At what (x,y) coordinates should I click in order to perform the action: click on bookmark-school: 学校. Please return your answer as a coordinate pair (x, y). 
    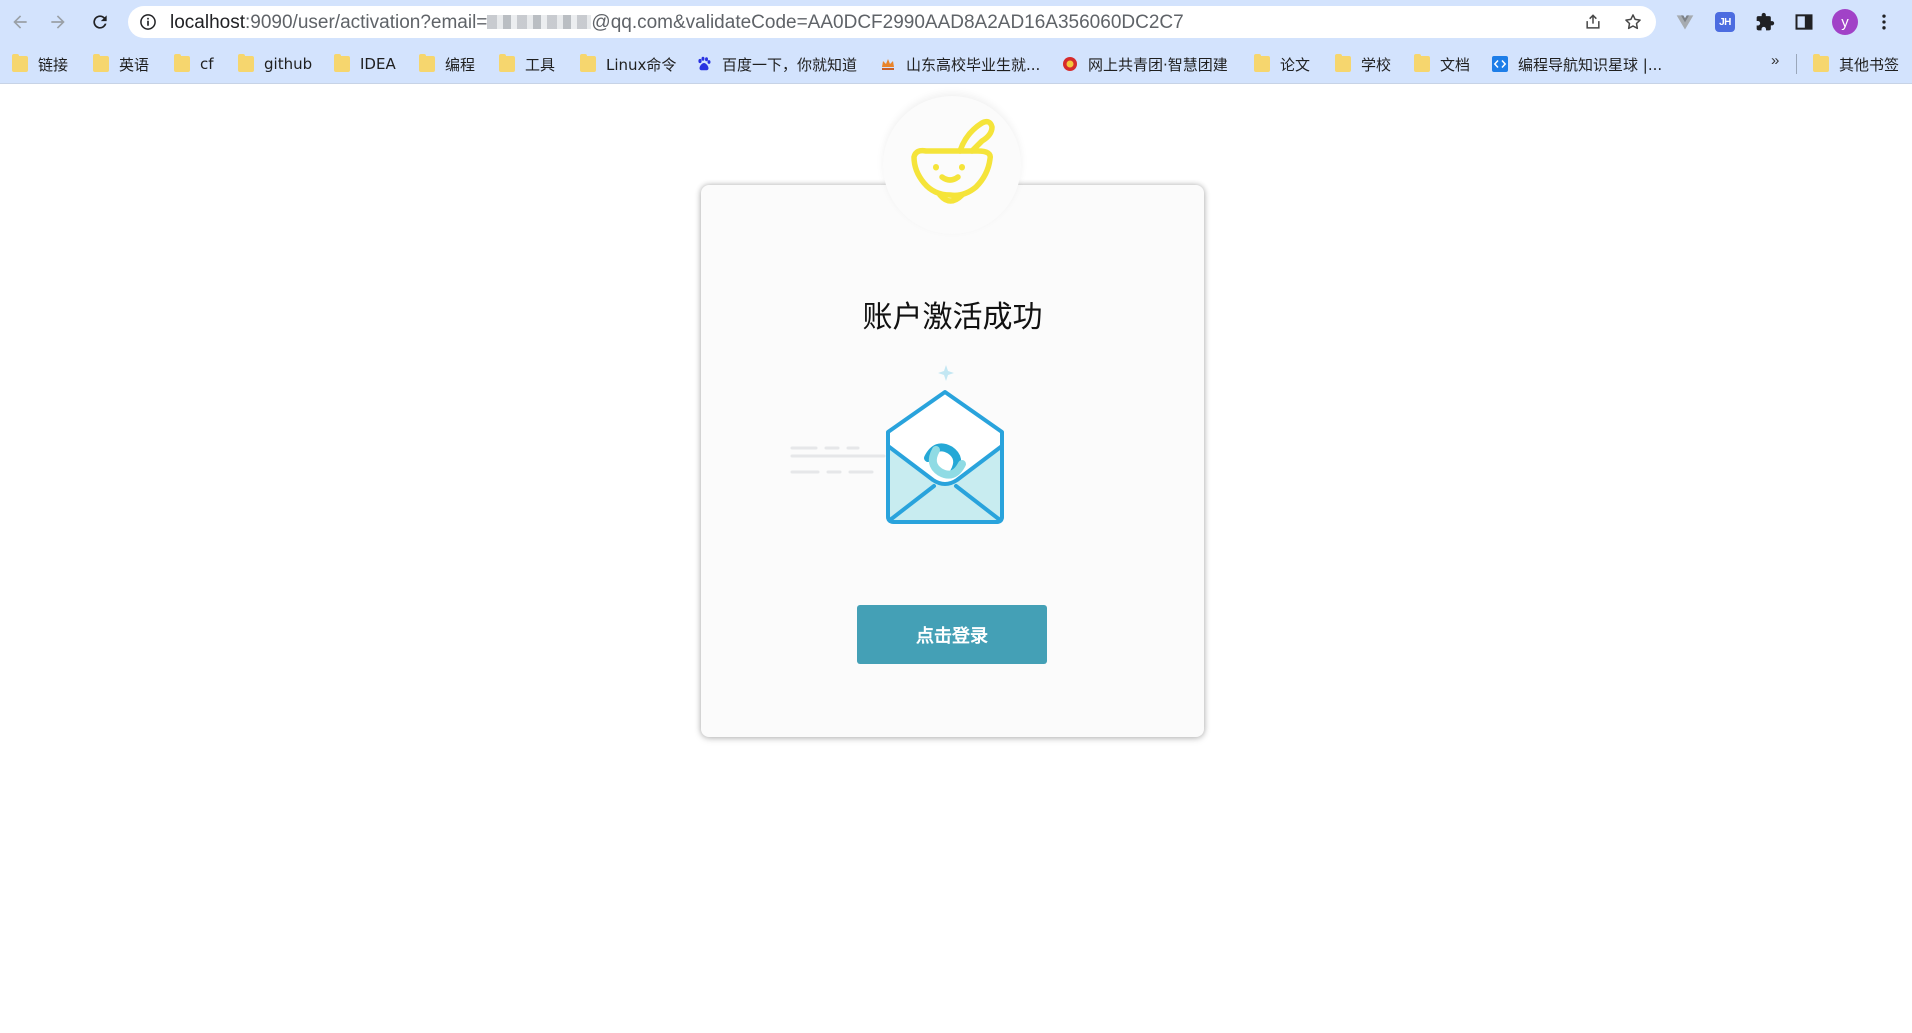
    Looking at the image, I should click on (1363, 64).